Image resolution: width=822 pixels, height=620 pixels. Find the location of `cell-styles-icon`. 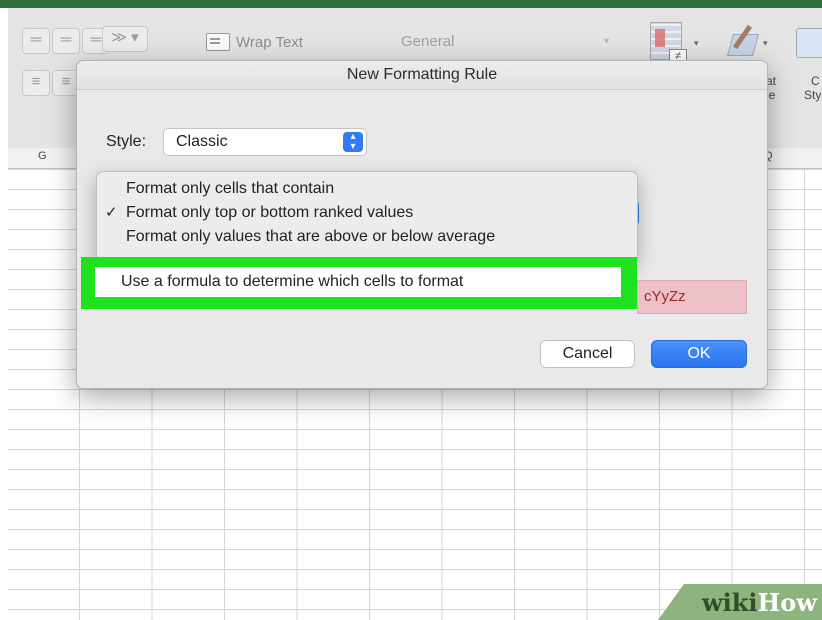

cell-styles-icon is located at coordinates (809, 43).